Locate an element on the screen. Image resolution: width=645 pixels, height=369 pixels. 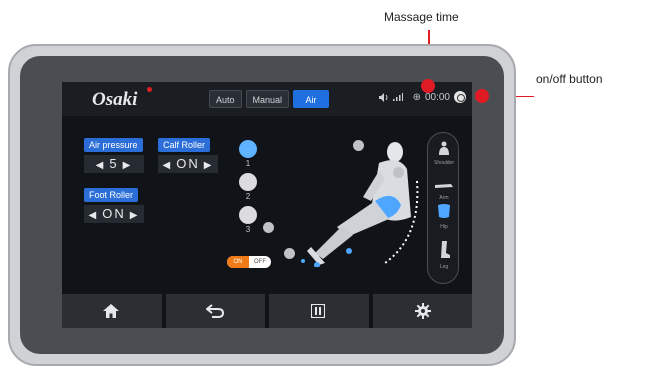
settings-button is located at coordinates (422, 311).